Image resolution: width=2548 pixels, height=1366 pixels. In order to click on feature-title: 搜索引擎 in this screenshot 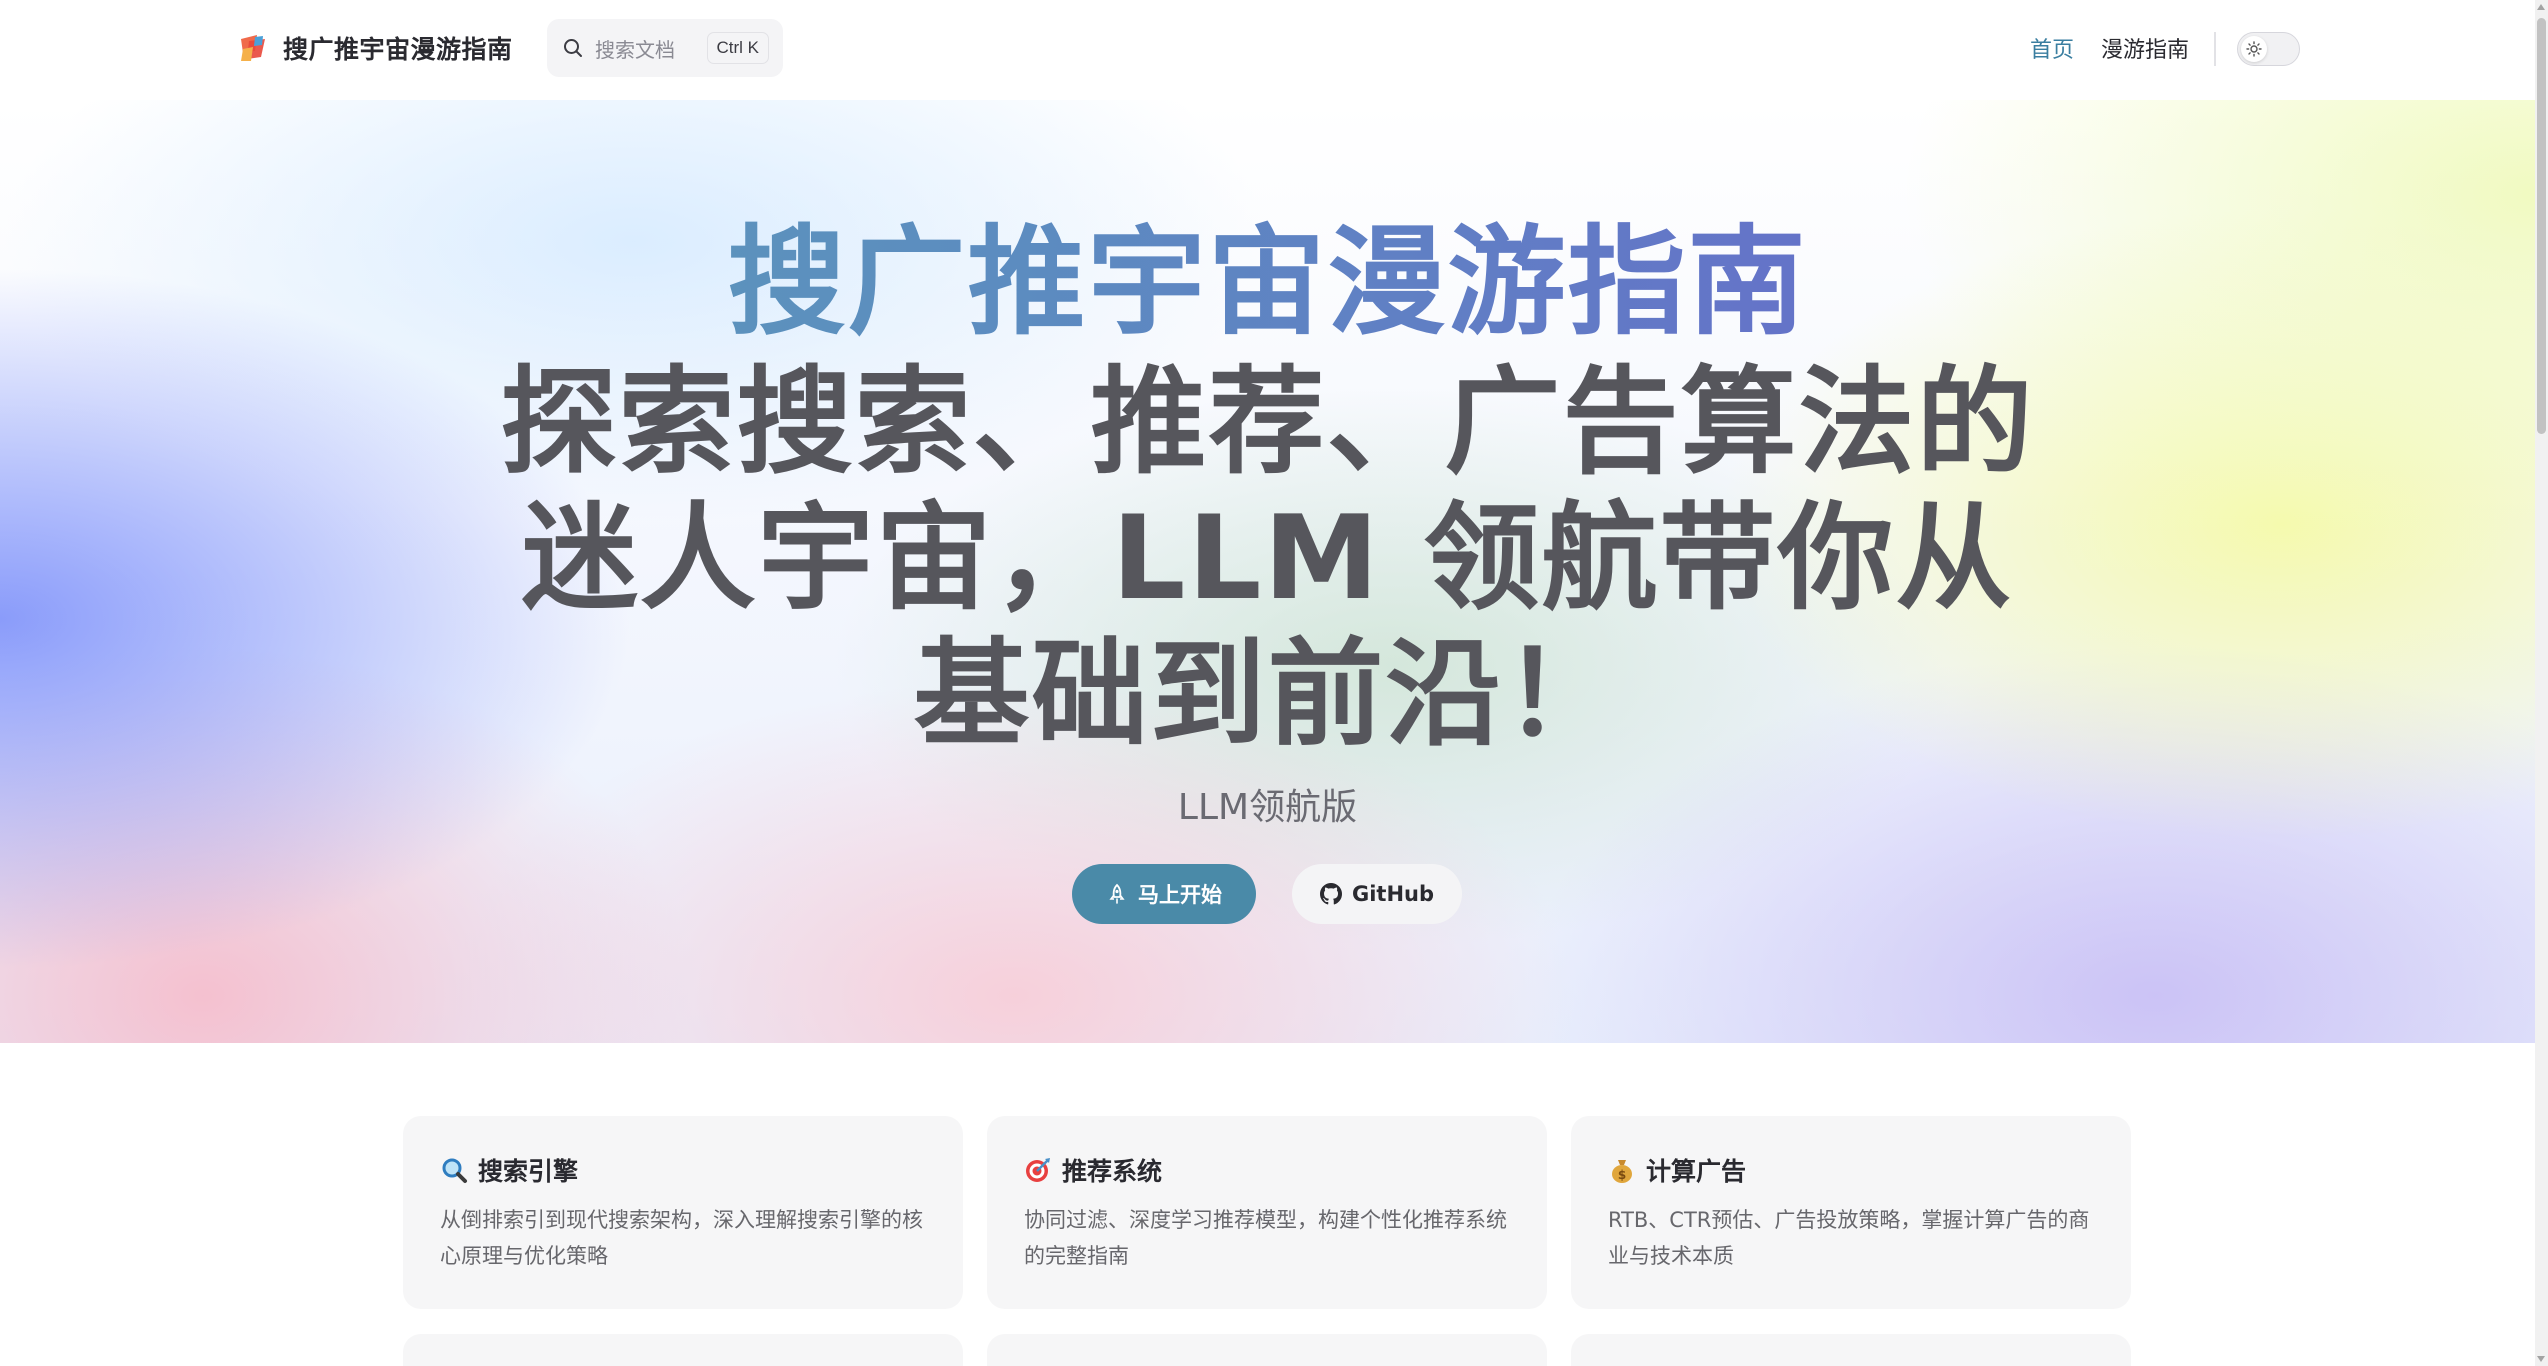, I will do `click(528, 1171)`.